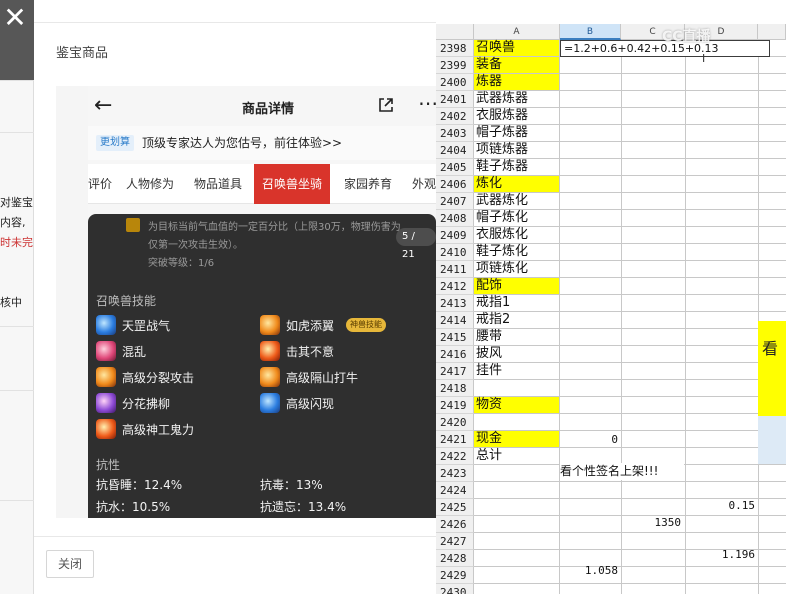 Image resolution: width=786 pixels, height=594 pixels. Describe the element at coordinates (517, 269) in the screenshot. I see `cell-a: 项链炼化` at that location.